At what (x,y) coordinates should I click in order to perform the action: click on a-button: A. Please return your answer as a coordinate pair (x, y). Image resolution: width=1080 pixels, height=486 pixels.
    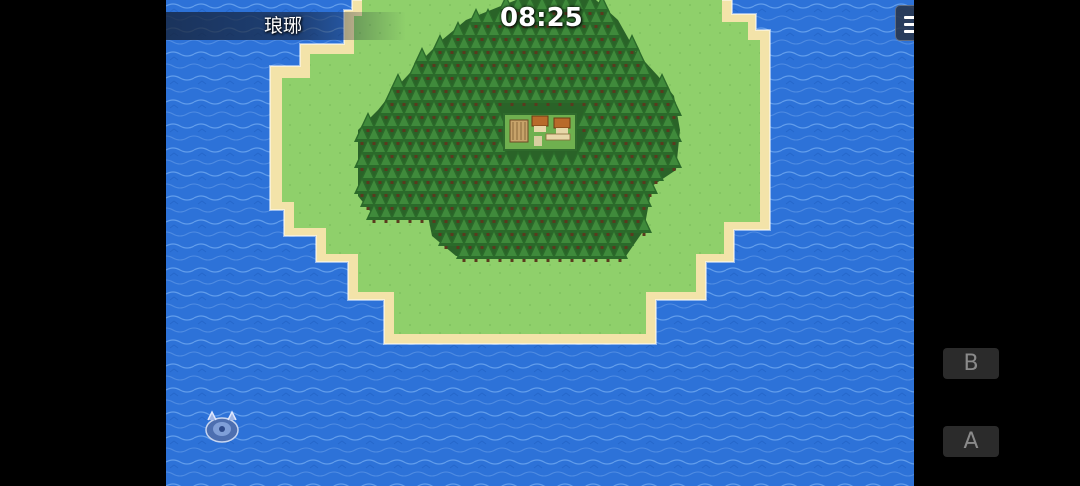
    Looking at the image, I should click on (971, 441).